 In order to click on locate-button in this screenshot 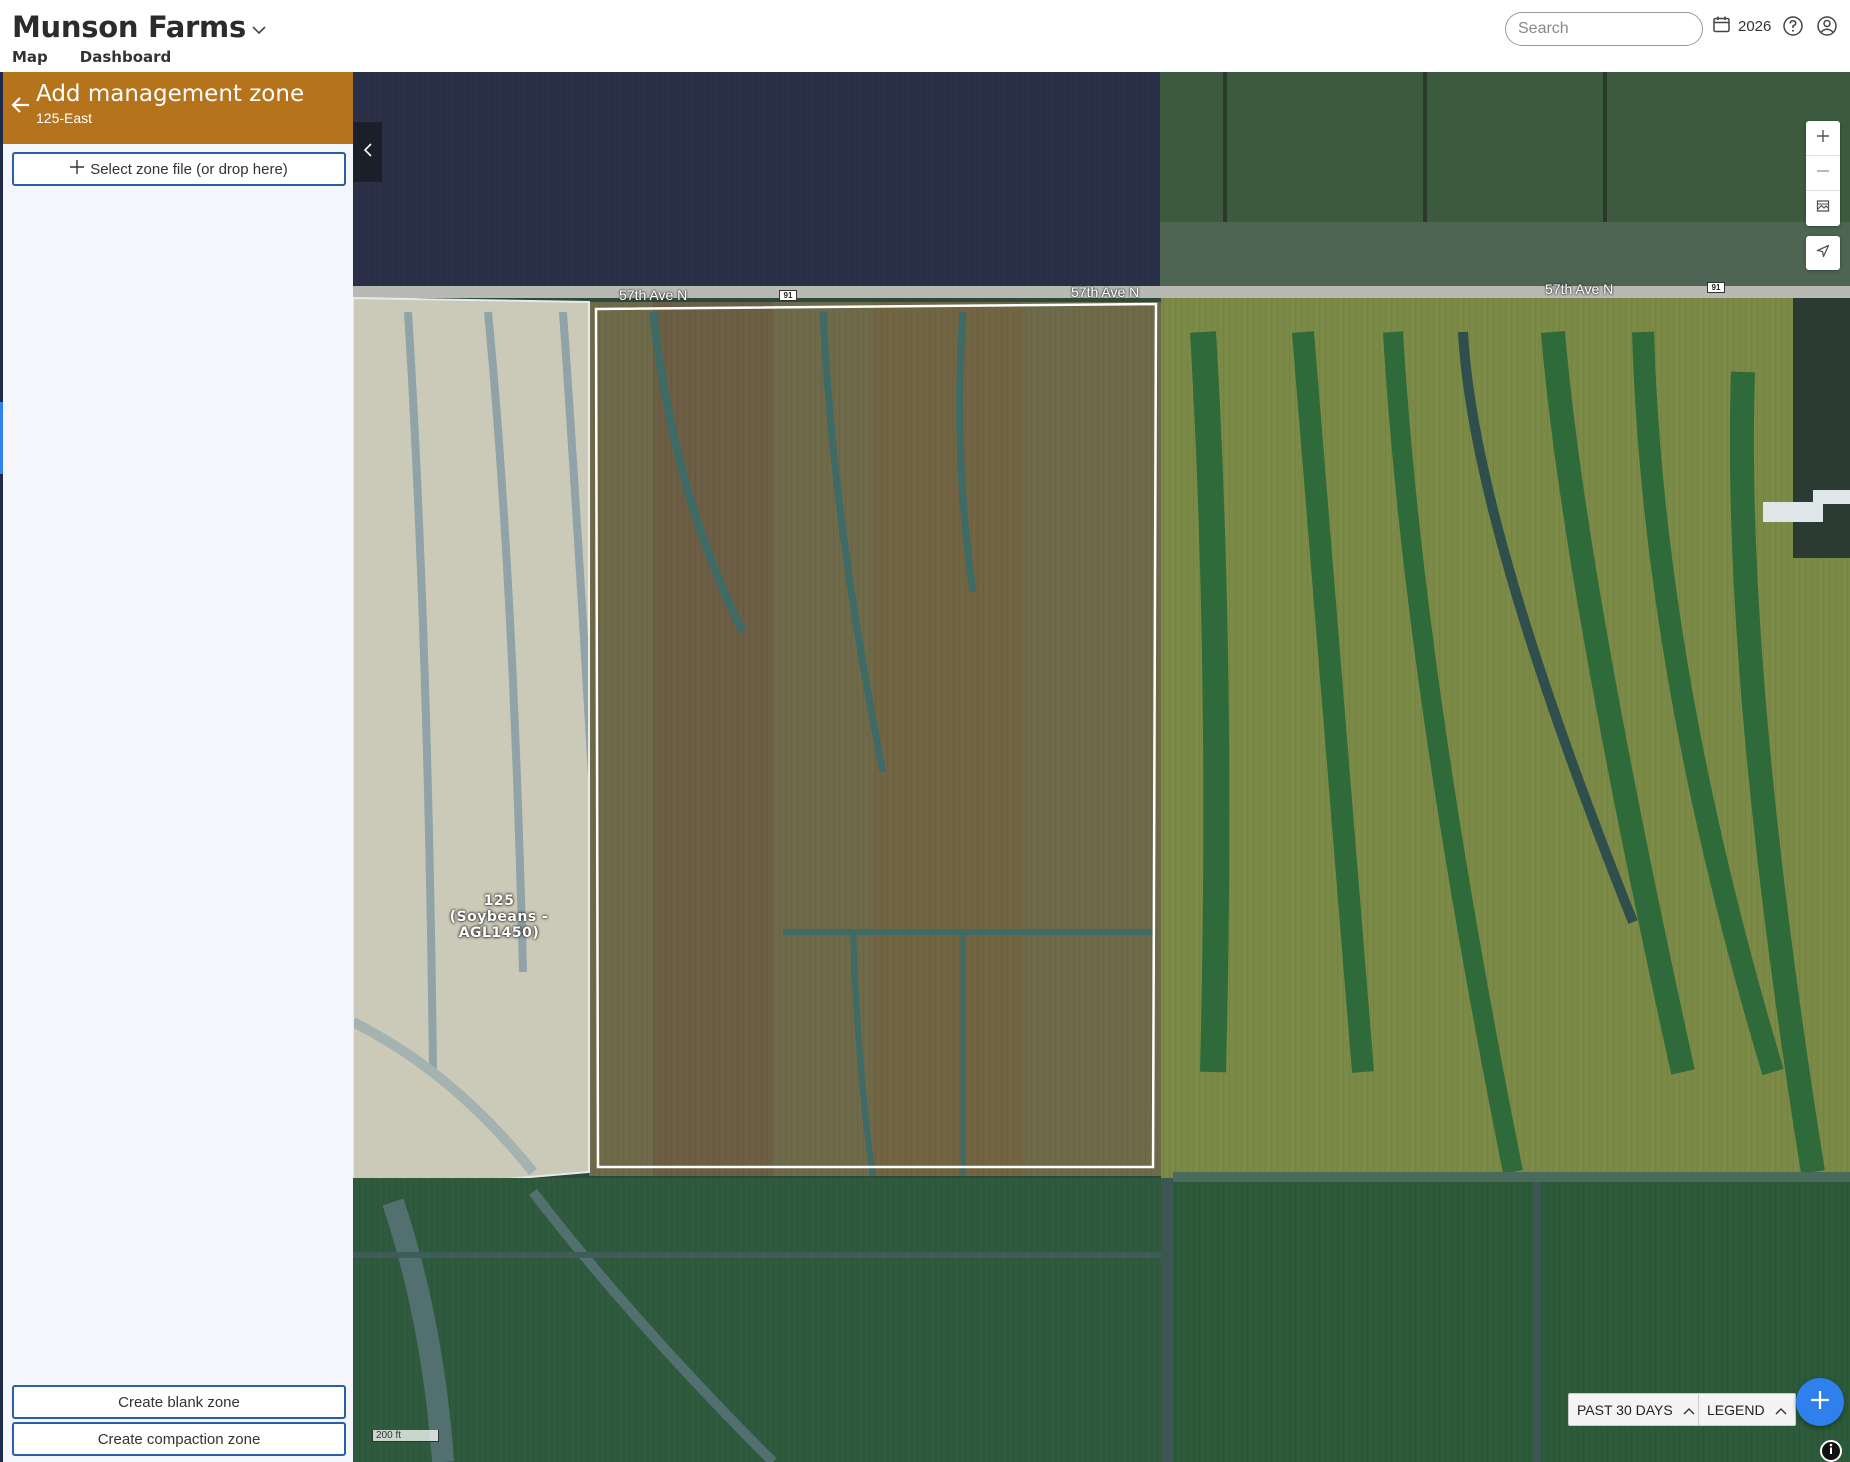, I will do `click(1823, 253)`.